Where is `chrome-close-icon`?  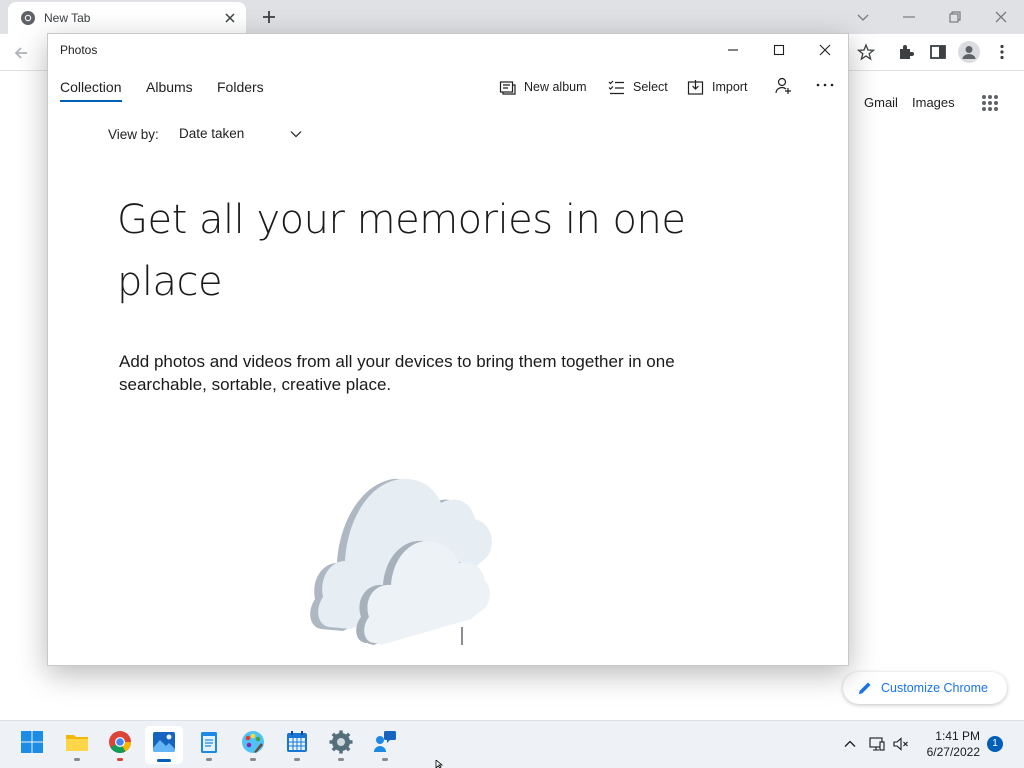 chrome-close-icon is located at coordinates (1001, 17).